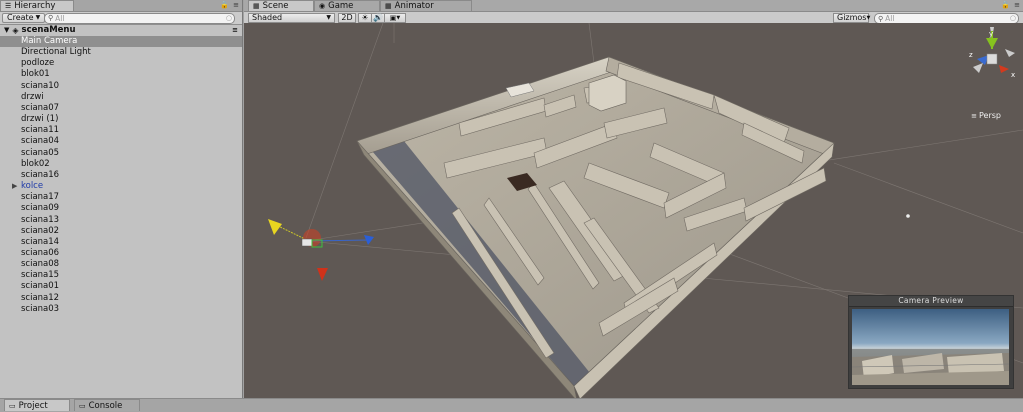 This screenshot has height=412, width=1023. I want to click on panel-controls: 🔒 ≡, so click(229, 5).